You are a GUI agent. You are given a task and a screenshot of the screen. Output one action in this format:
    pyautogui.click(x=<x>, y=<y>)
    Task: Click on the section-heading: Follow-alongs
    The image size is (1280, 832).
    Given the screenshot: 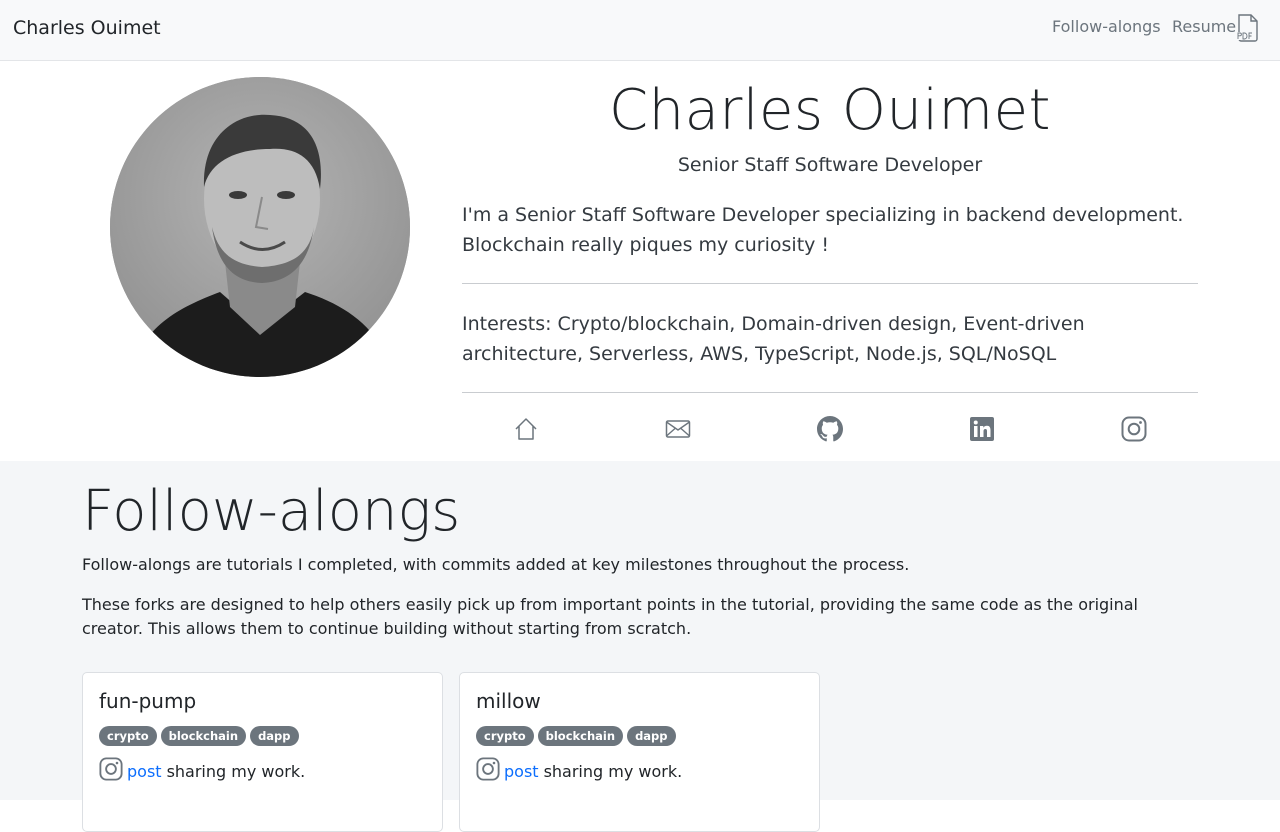 What is the action you would take?
    pyautogui.click(x=271, y=511)
    